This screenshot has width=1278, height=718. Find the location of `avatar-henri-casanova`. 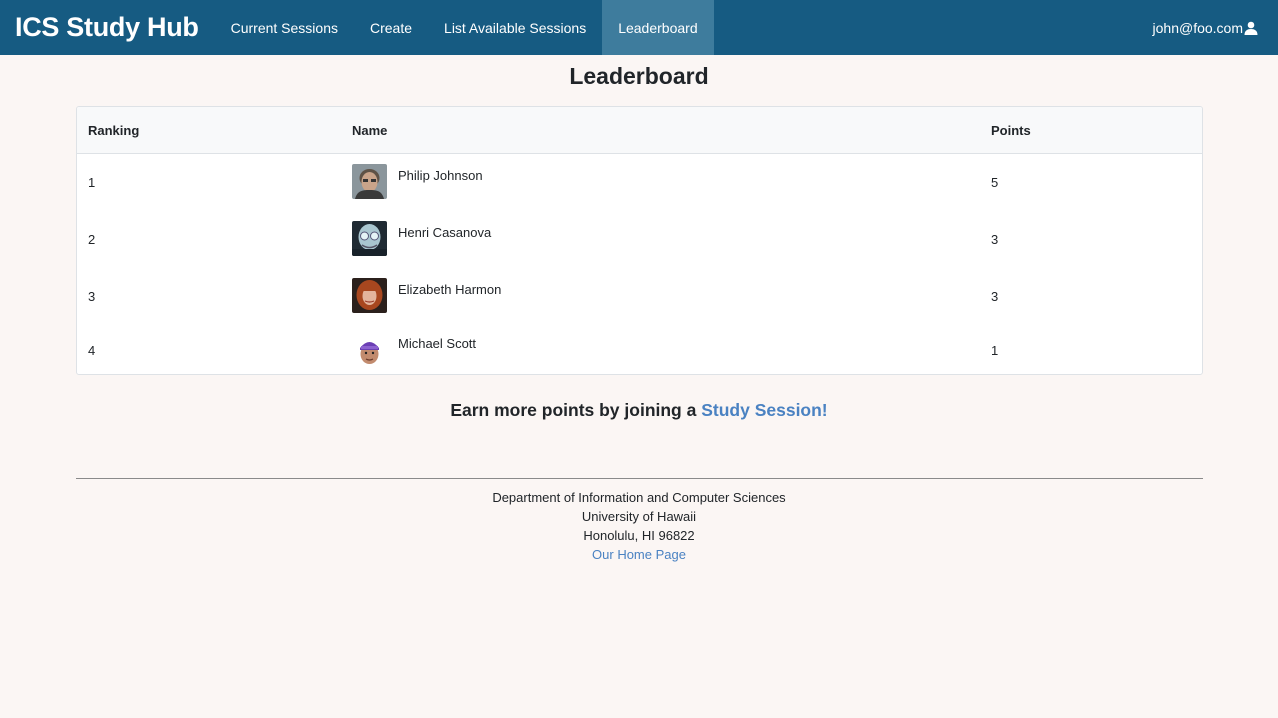

avatar-henri-casanova is located at coordinates (369, 238).